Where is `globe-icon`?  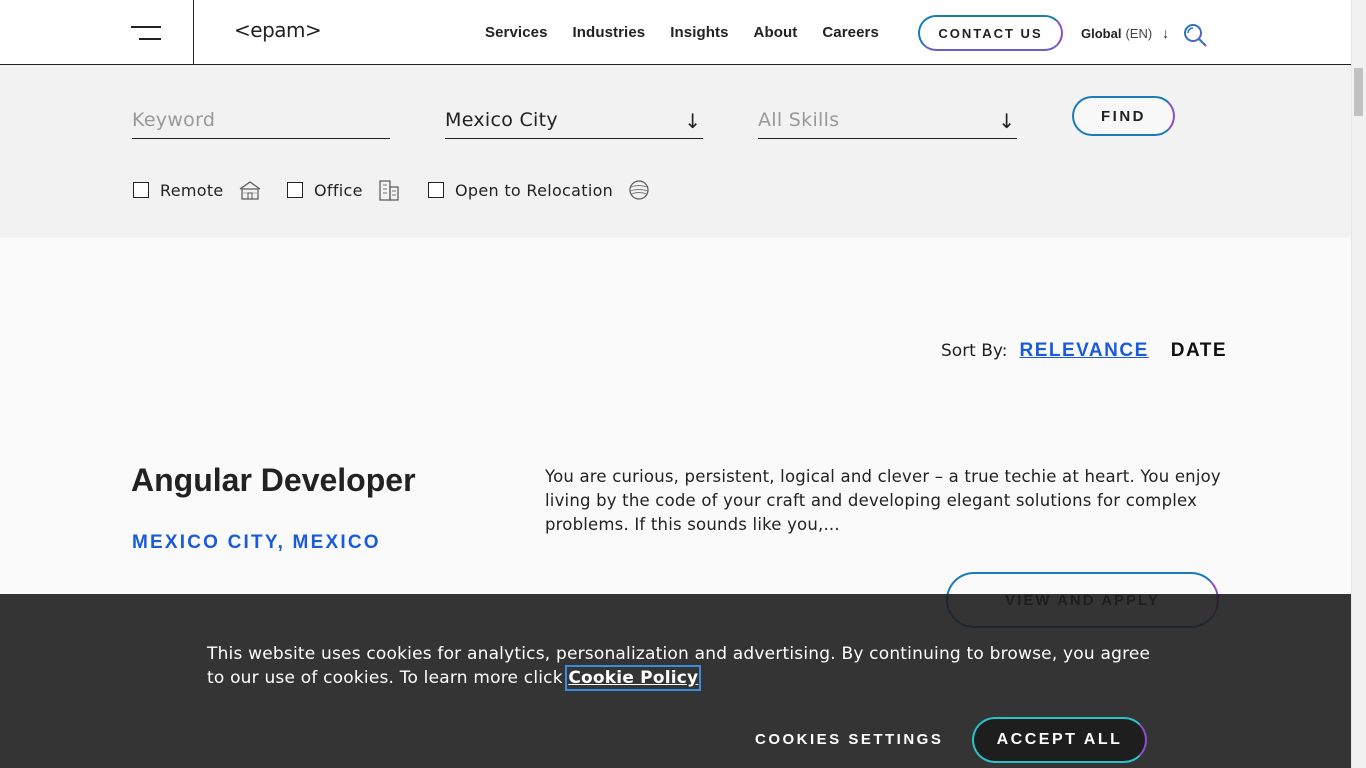 globe-icon is located at coordinates (639, 190).